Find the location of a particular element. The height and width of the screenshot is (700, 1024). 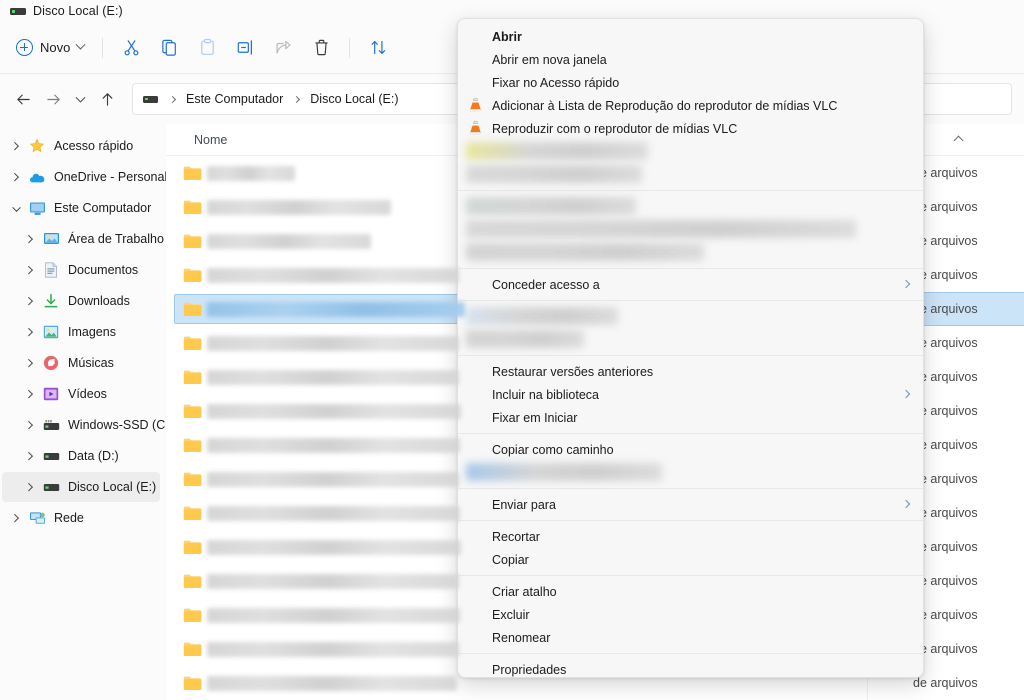

menu-item-enviar-para: Enviar para is located at coordinates (690, 504).